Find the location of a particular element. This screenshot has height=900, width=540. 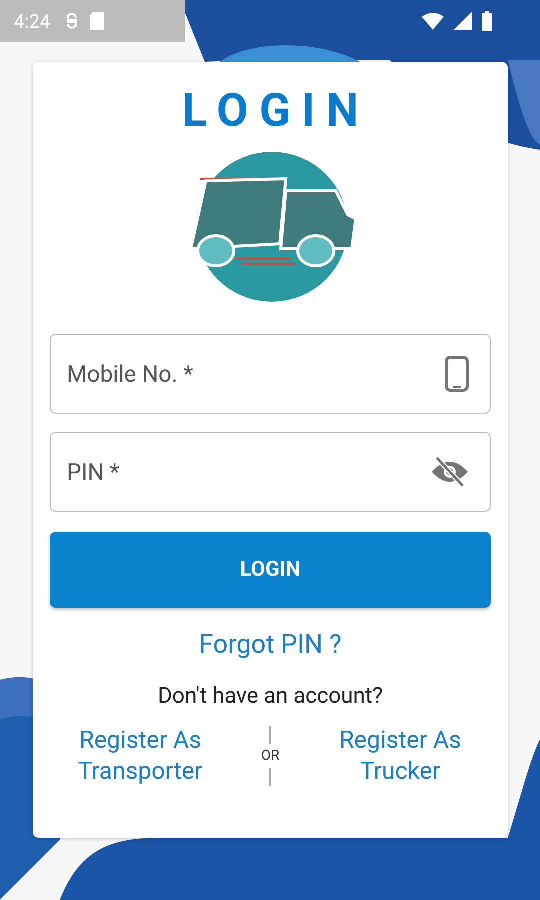

sd-card-icon is located at coordinates (96, 21).